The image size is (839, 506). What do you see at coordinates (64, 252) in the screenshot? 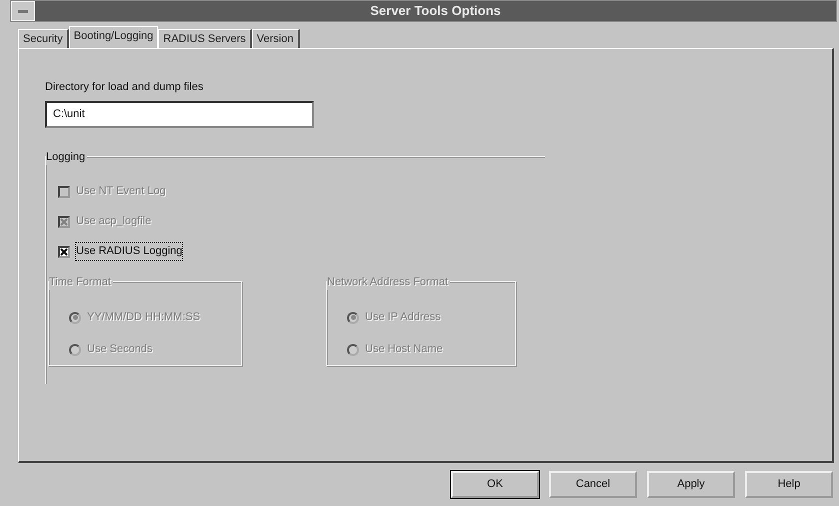
I see `checkbox` at bounding box center [64, 252].